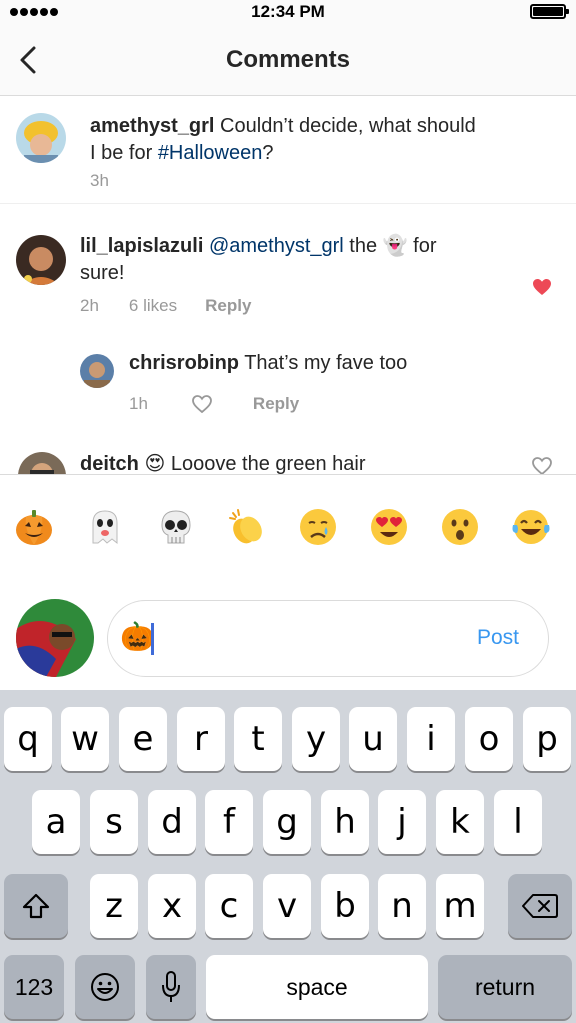 This screenshot has height=1023, width=576. Describe the element at coordinates (56, 822) in the screenshot. I see `key-a: a` at that location.